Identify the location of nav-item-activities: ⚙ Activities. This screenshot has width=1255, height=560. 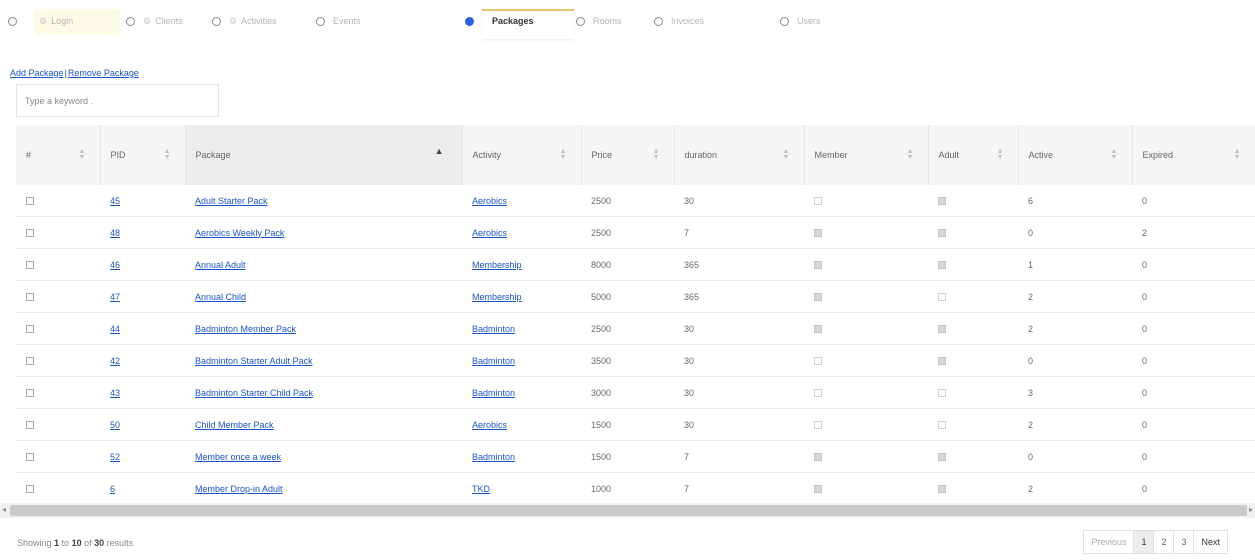
(244, 21).